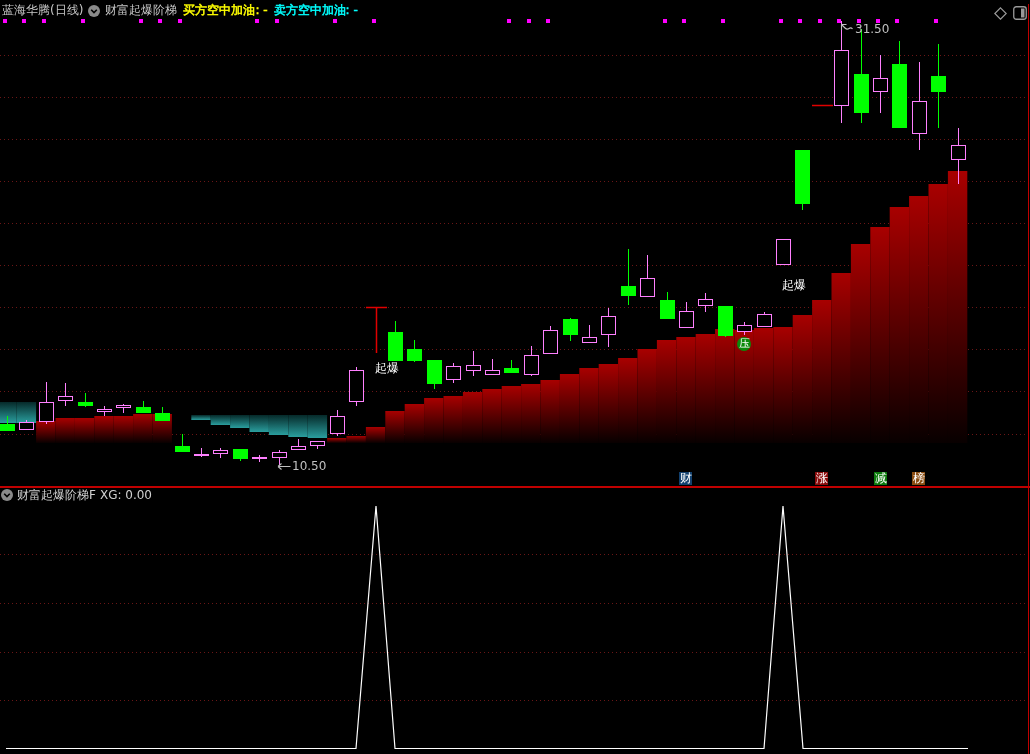 Image resolution: width=1030 pixels, height=754 pixels. Describe the element at coordinates (225, 10) in the screenshot. I see `indicator-readout: 买方空中加油: -` at that location.